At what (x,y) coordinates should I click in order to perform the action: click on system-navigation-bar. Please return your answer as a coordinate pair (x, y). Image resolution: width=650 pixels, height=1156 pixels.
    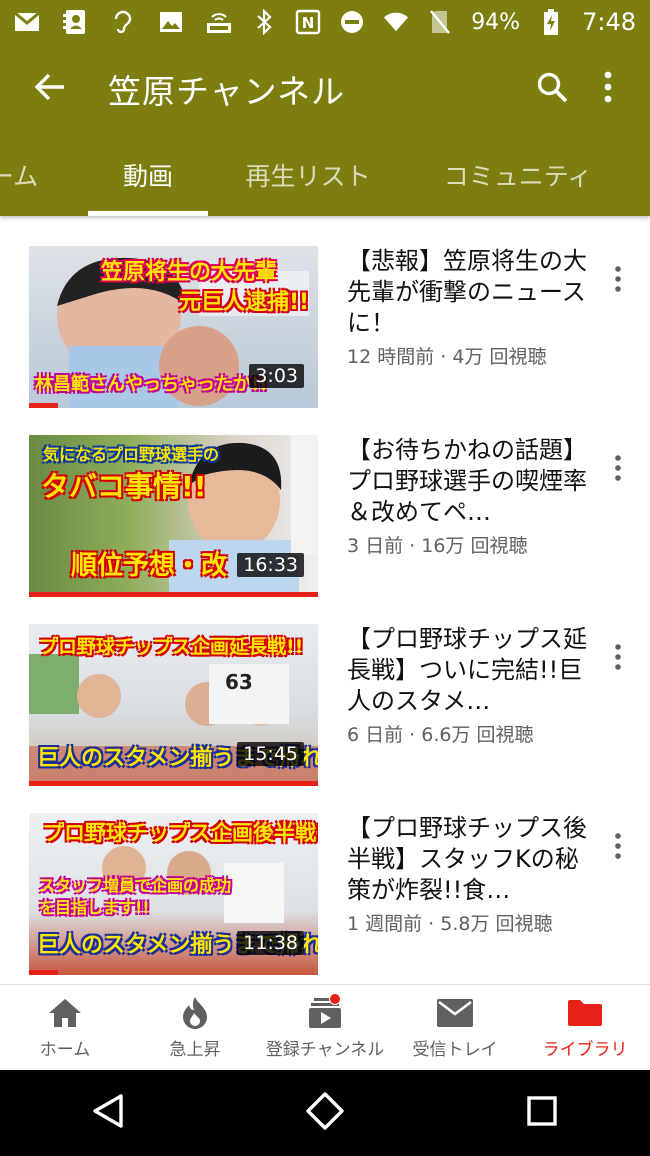
    Looking at the image, I should click on (325, 1113).